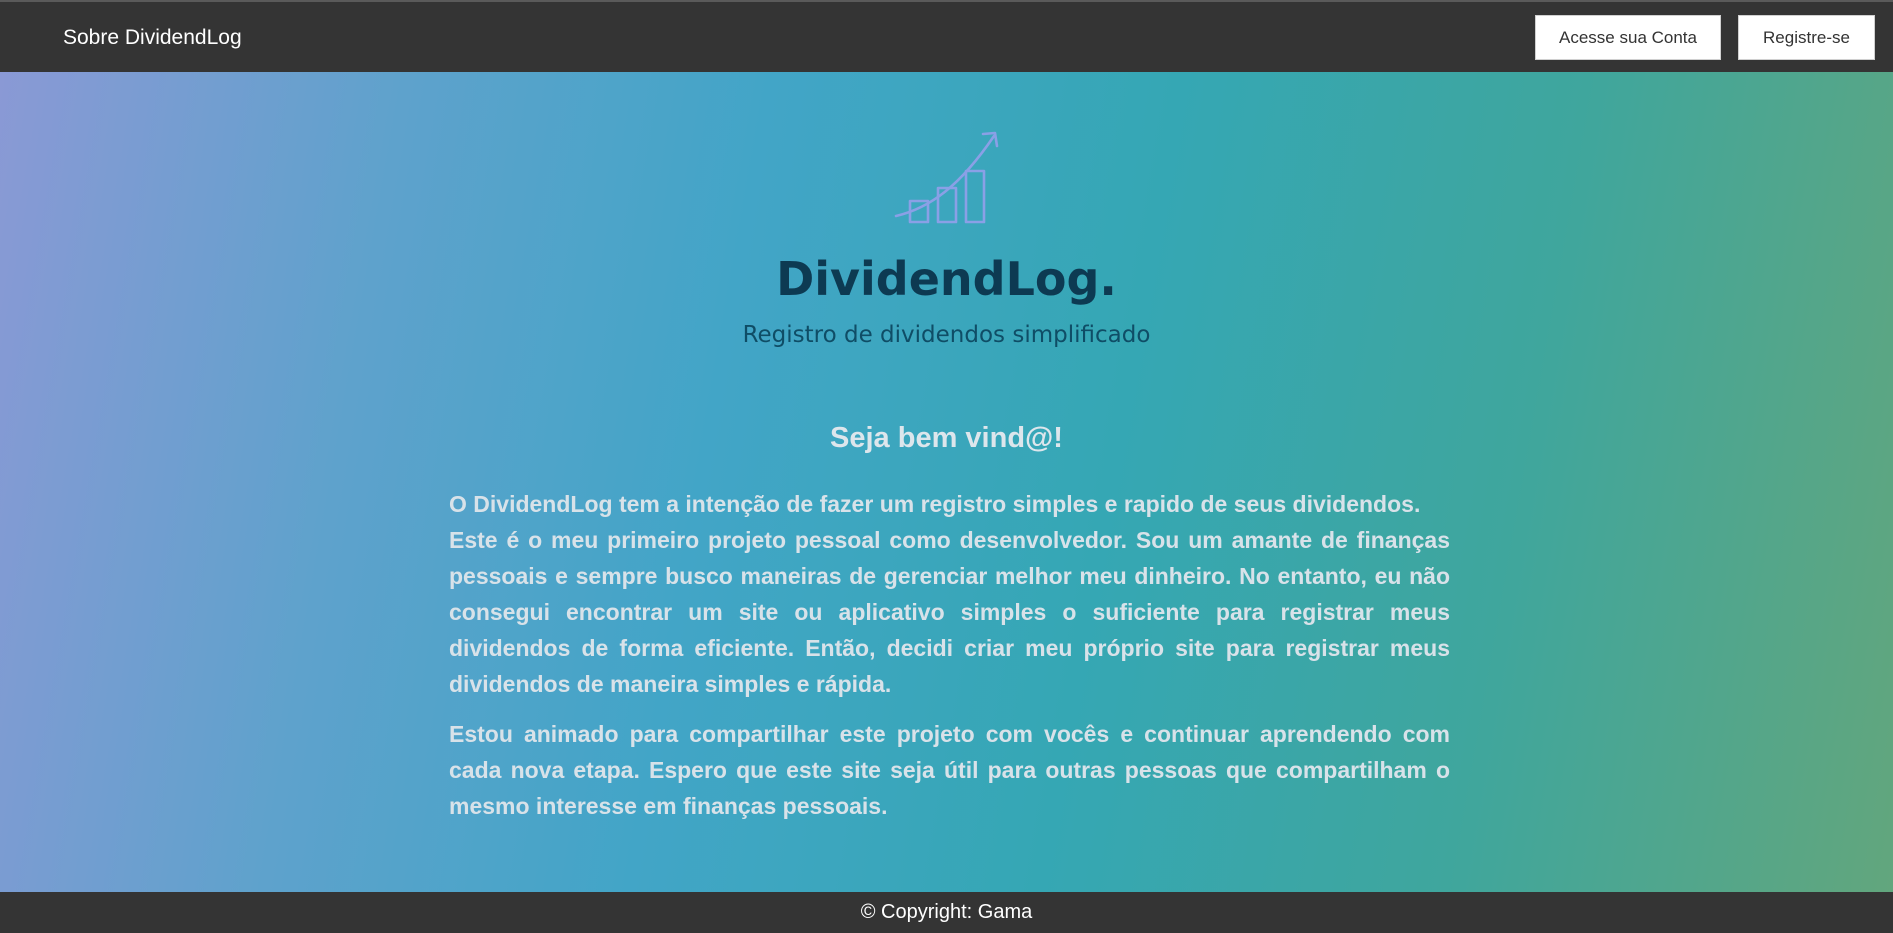  Describe the element at coordinates (946, 172) in the screenshot. I see `rising-chart-icon` at that location.